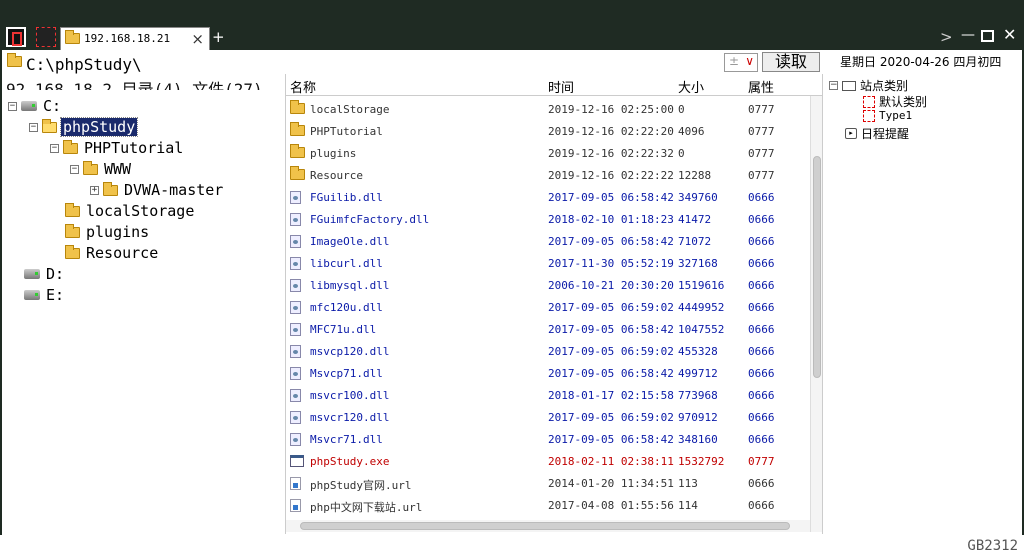 The height and width of the screenshot is (559, 1024). Describe the element at coordinates (546, 483) in the screenshot. I see `file-row: phpStudy官网.url 2014-01-20 11:34:51 113 0666` at that location.